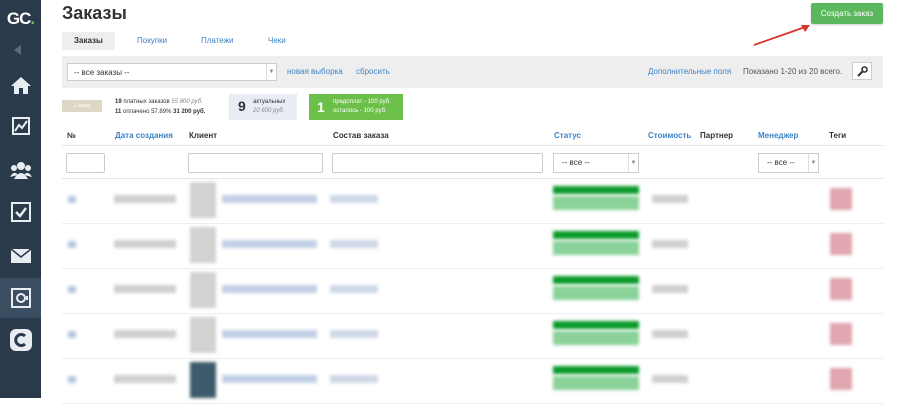 Image resolution: width=907 pixels, height=404 pixels. Describe the element at coordinates (152, 41) in the screenshot. I see `tab-purchases: Покупки` at that location.